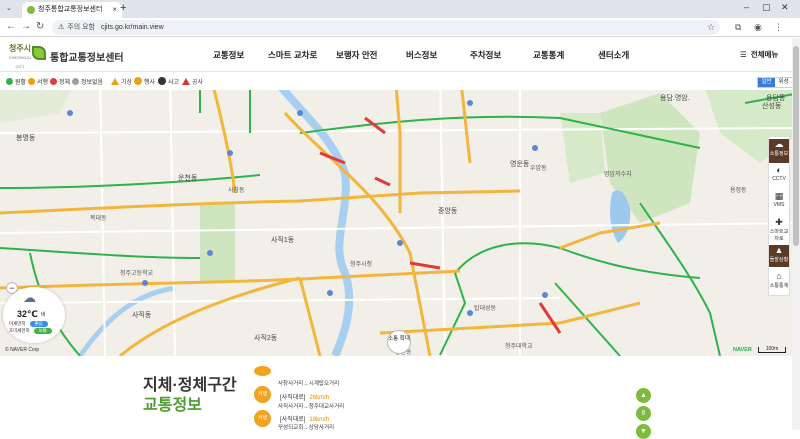  Describe the element at coordinates (29, 297) in the screenshot. I see `rain-cloud-icon: ☁` at that location.